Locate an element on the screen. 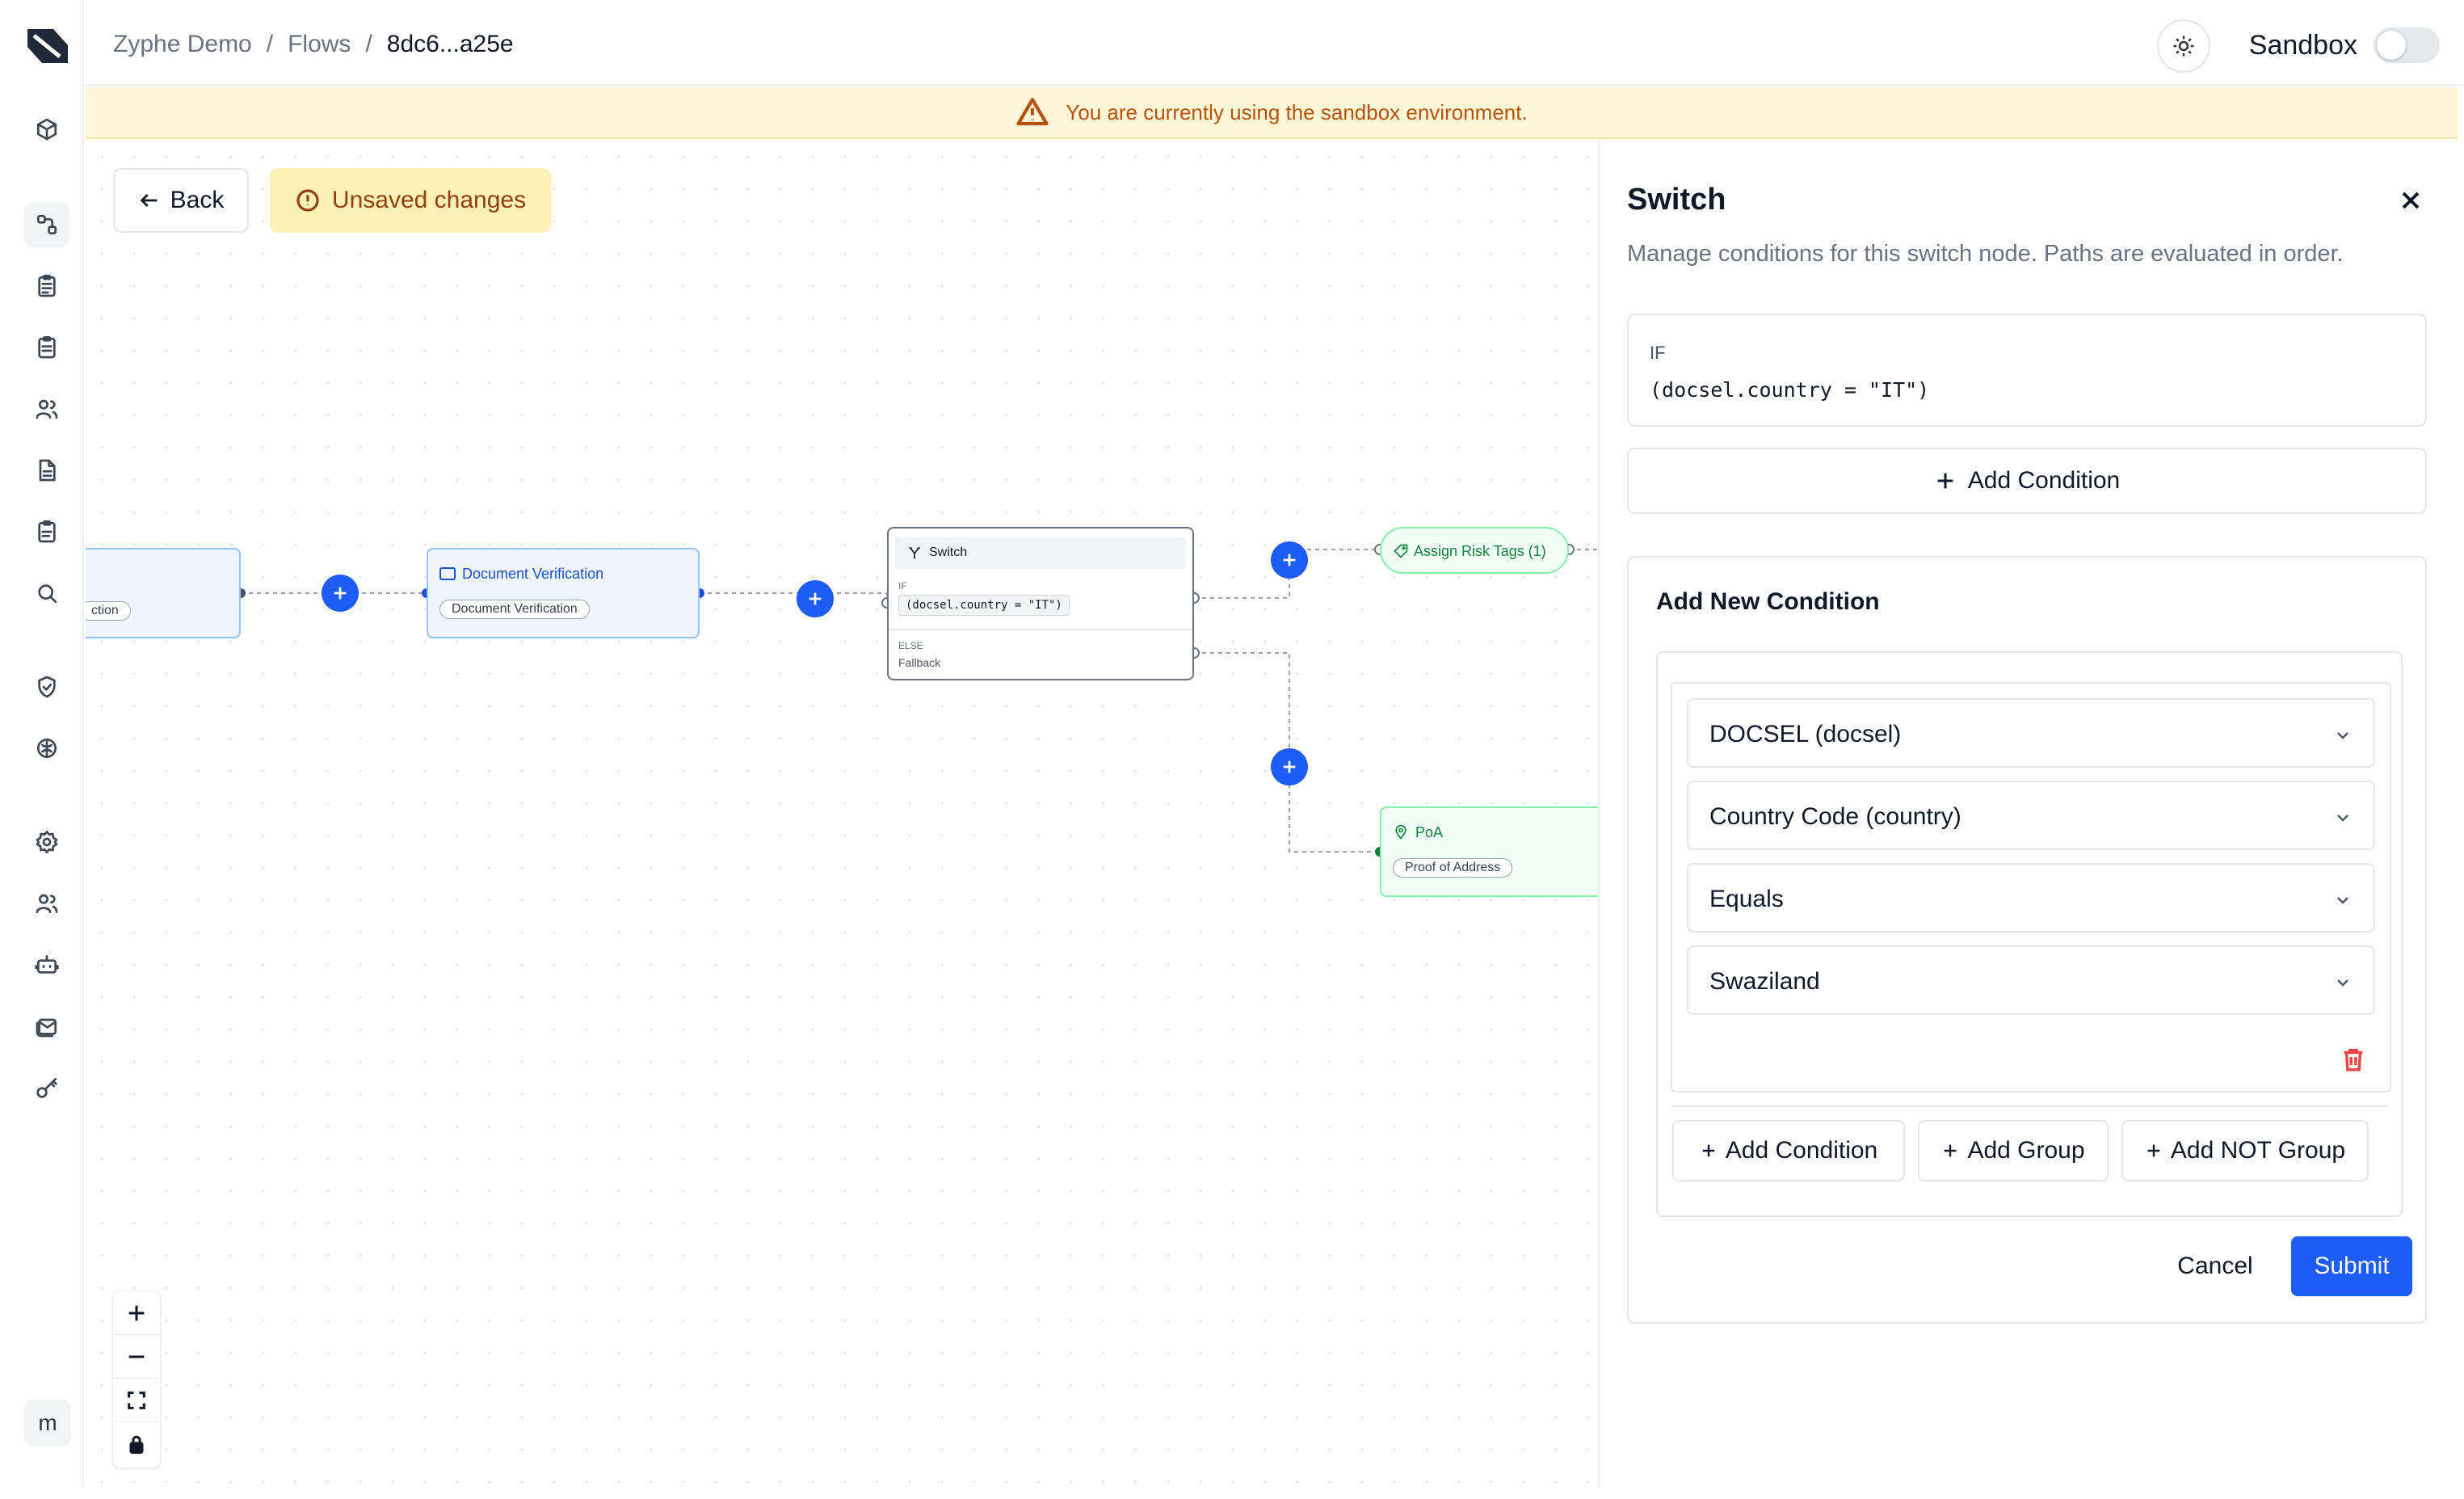 The image size is (2464, 1499). settings-icon is located at coordinates (46, 842).